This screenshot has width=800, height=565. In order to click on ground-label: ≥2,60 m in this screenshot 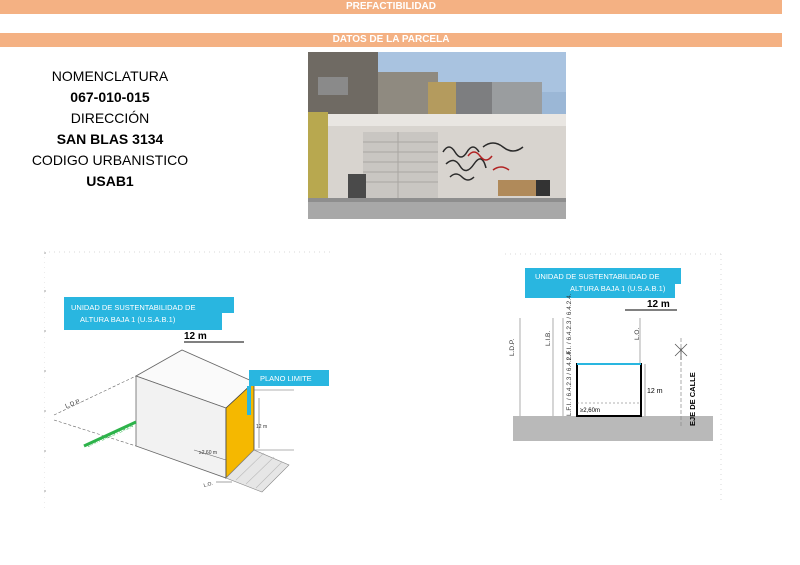, I will do `click(208, 453)`.